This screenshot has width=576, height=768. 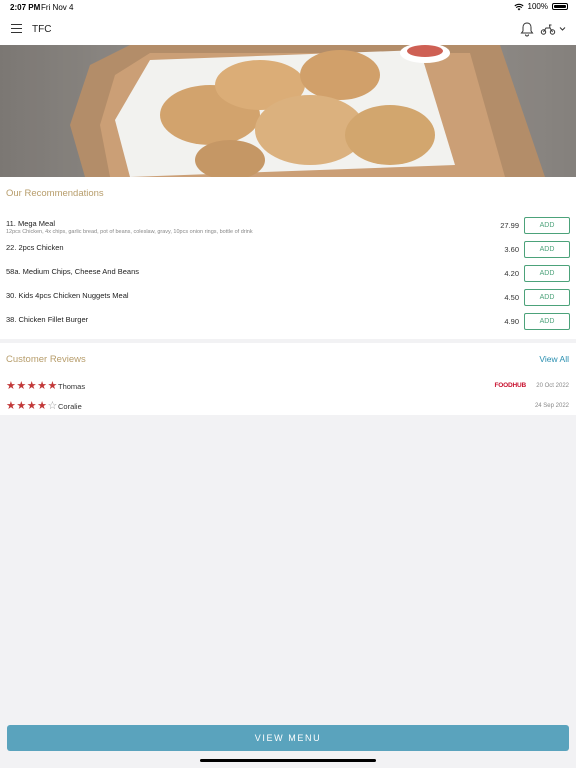 What do you see at coordinates (288, 29) in the screenshot?
I see `app-header: TFC` at bounding box center [288, 29].